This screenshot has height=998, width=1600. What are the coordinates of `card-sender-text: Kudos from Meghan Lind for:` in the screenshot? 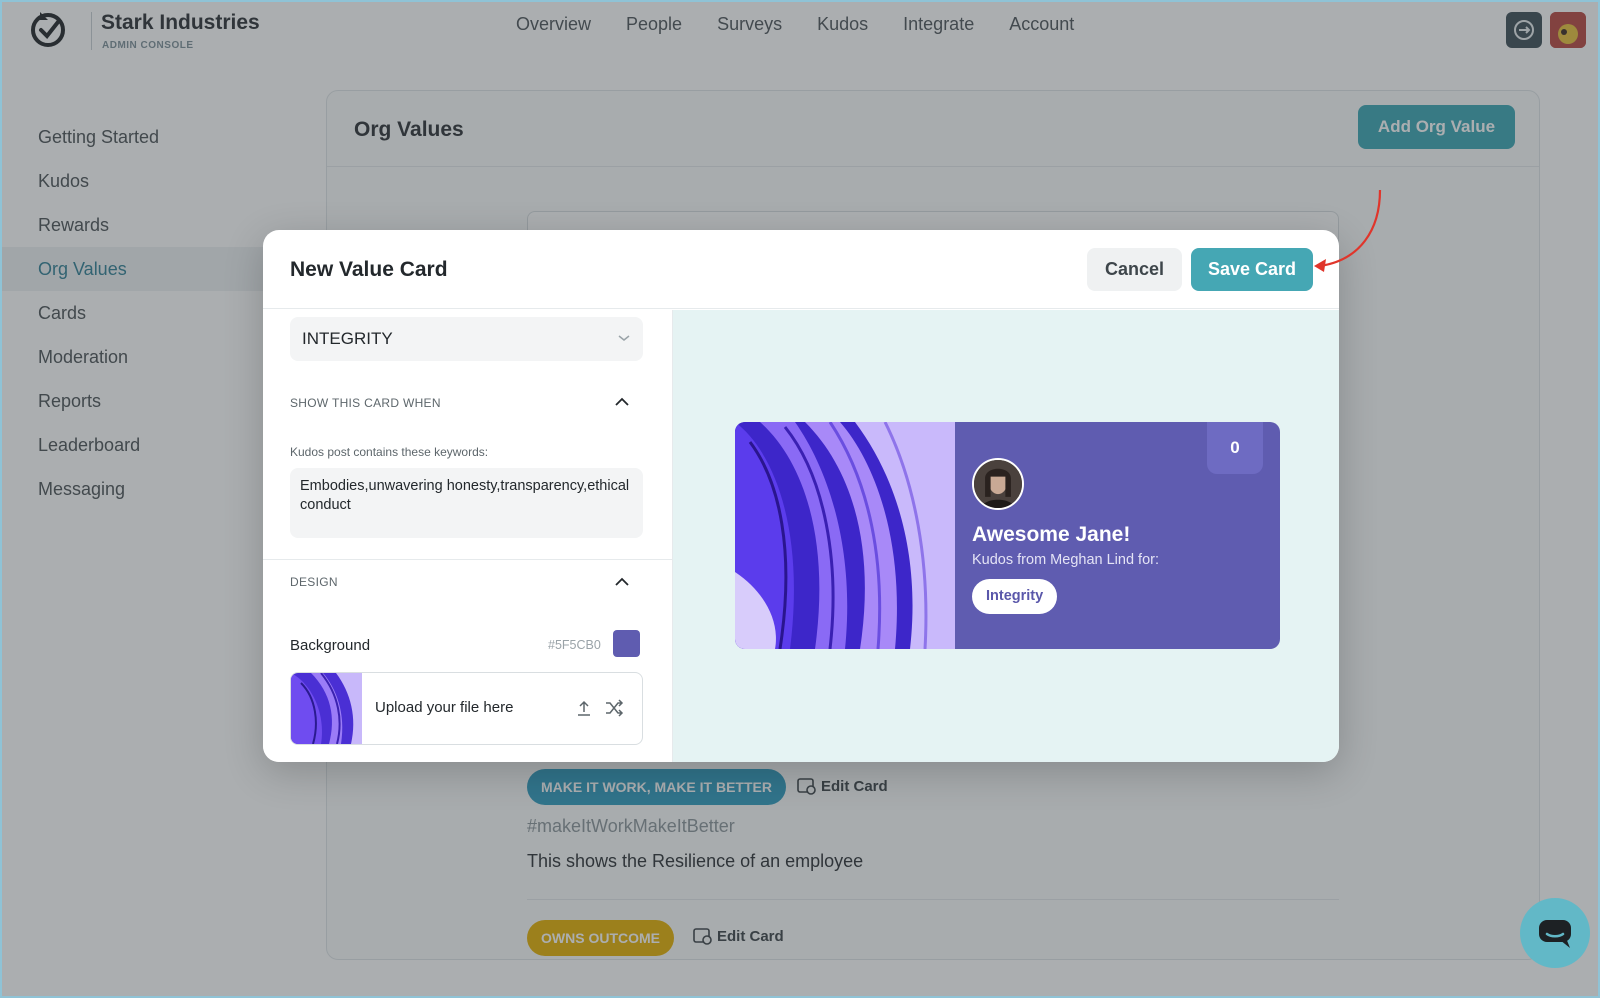 It's located at (1065, 560).